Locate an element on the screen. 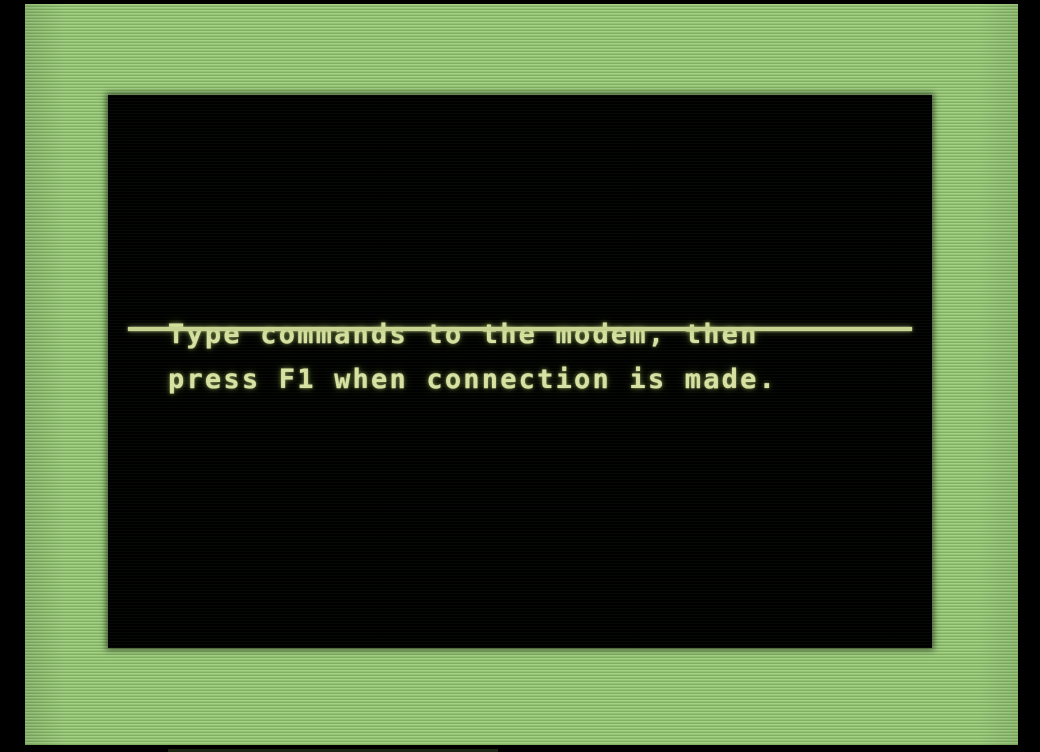  terminal-line-2: press F1 when connection is made. is located at coordinates (473, 379).